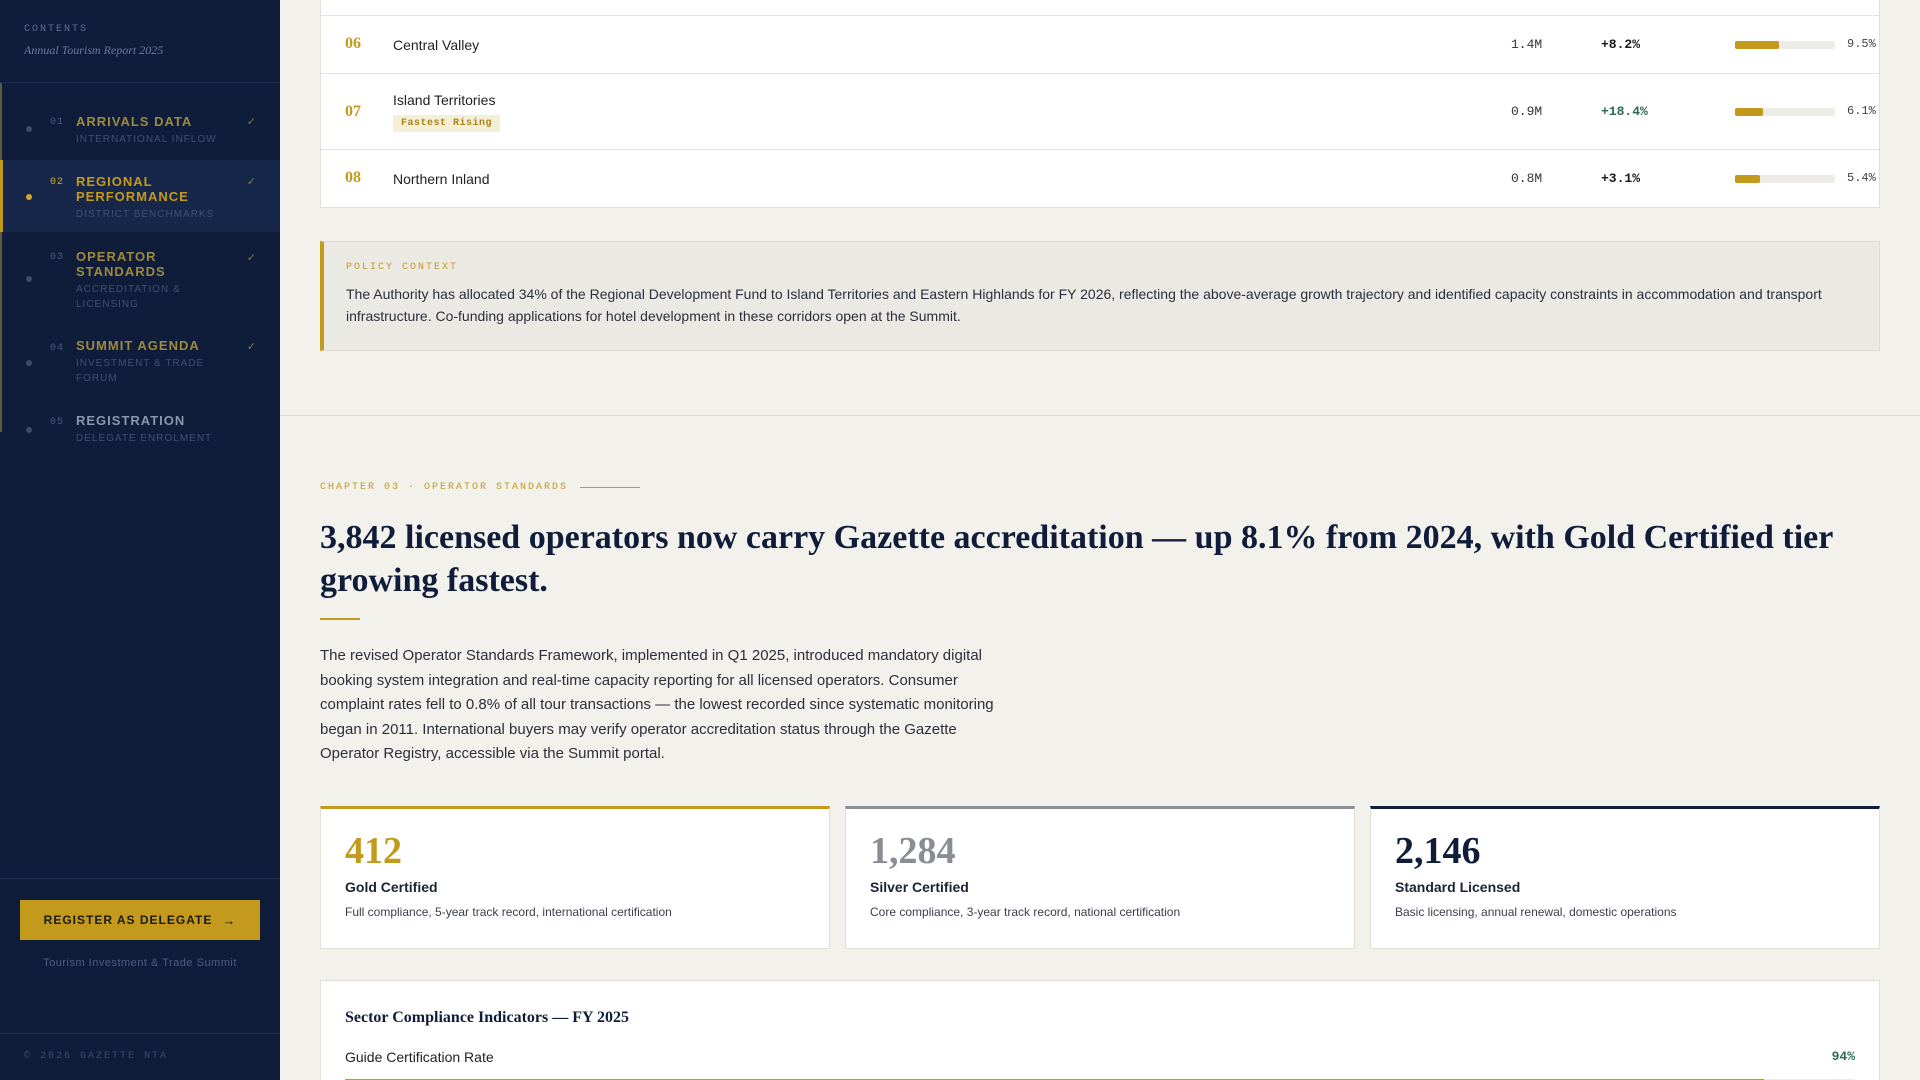 The image size is (1920, 1080). What do you see at coordinates (57, 422) in the screenshot?
I see `section-number: 05` at bounding box center [57, 422].